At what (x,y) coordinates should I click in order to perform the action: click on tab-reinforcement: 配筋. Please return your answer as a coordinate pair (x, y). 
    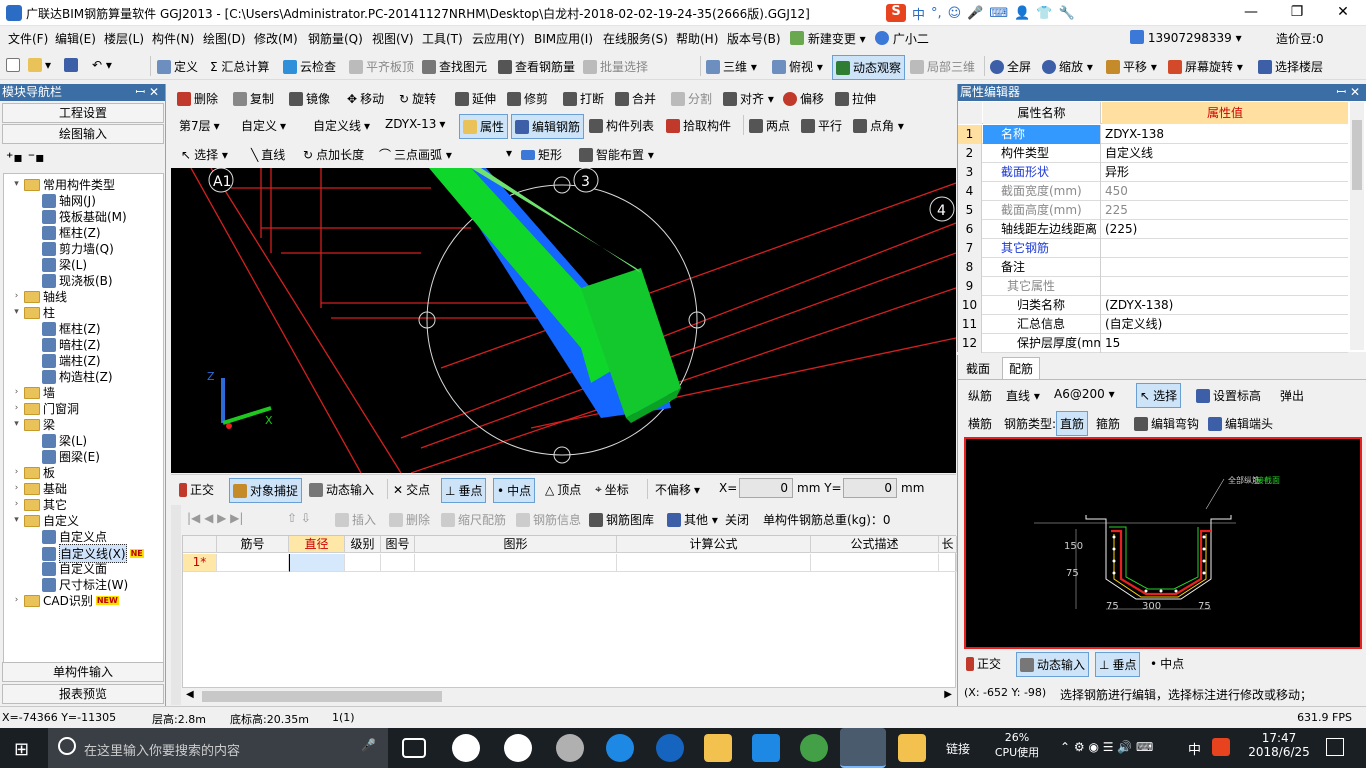
    Looking at the image, I should click on (1021, 368).